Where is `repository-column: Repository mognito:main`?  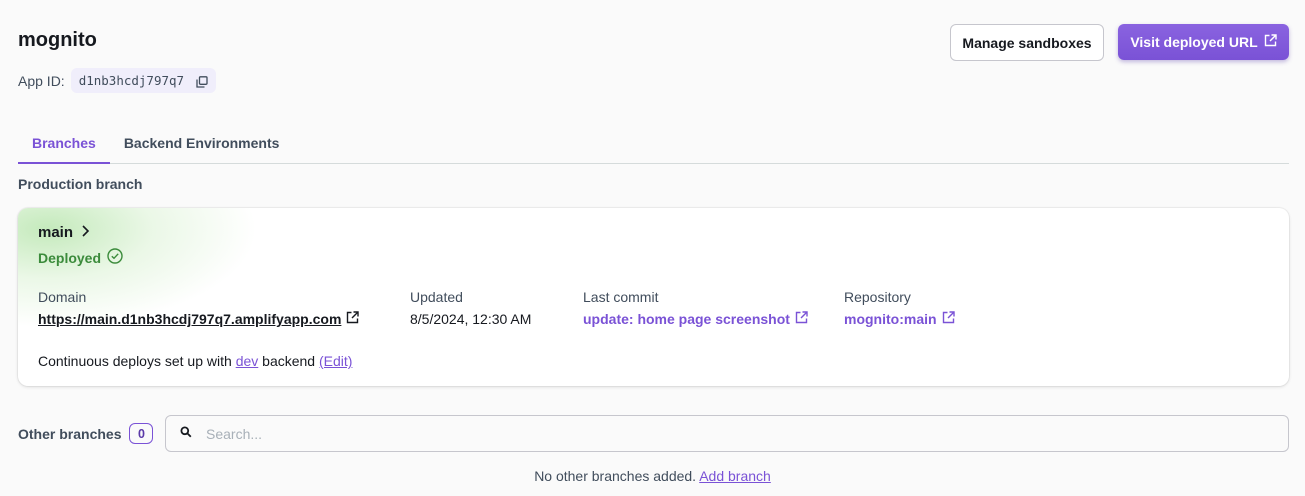 repository-column: Repository mognito:main is located at coordinates (899, 308).